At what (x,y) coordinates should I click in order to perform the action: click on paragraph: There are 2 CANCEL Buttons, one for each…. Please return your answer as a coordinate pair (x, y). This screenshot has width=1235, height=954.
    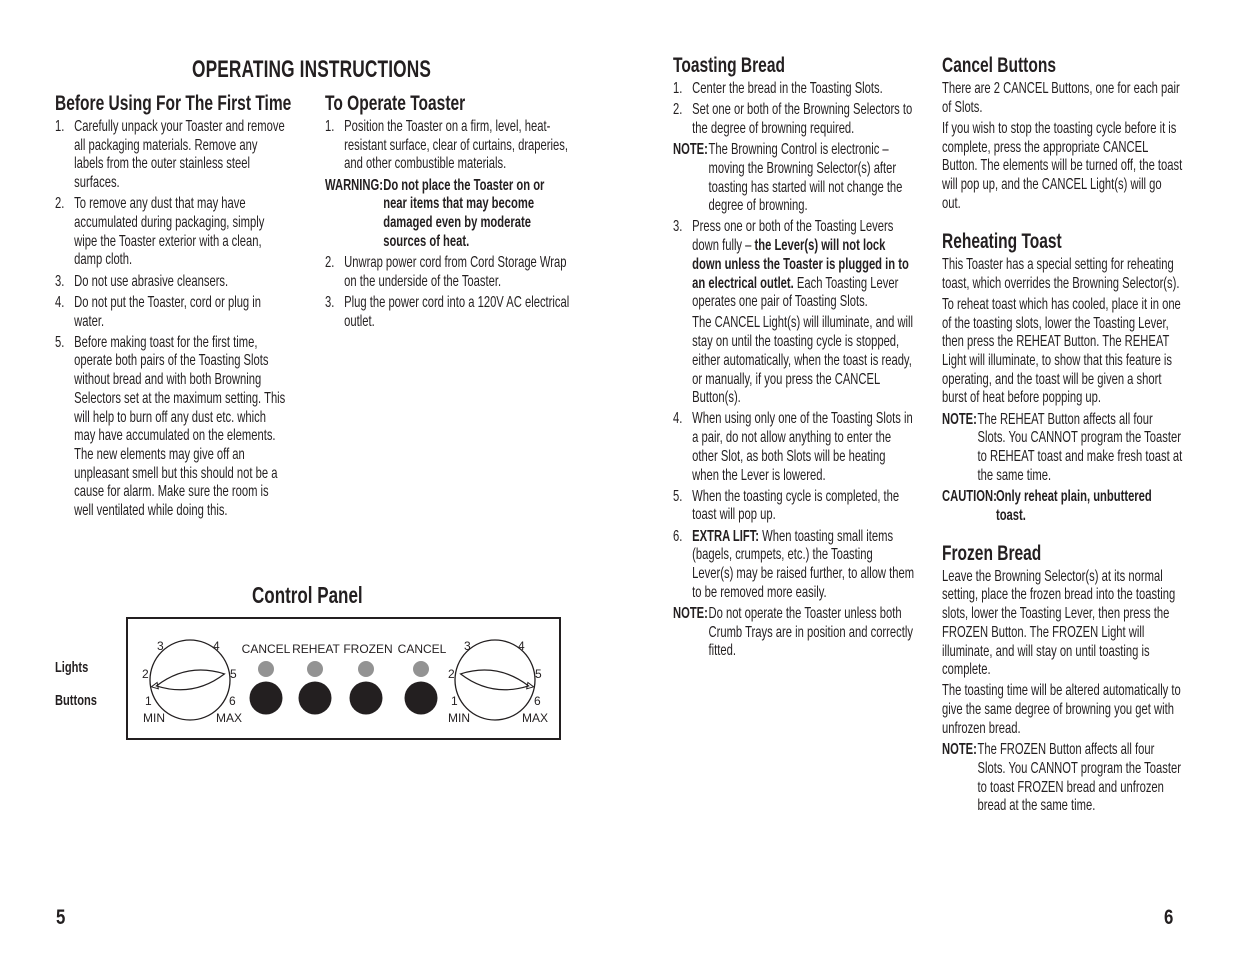
    Looking at the image, I should click on (1061, 98).